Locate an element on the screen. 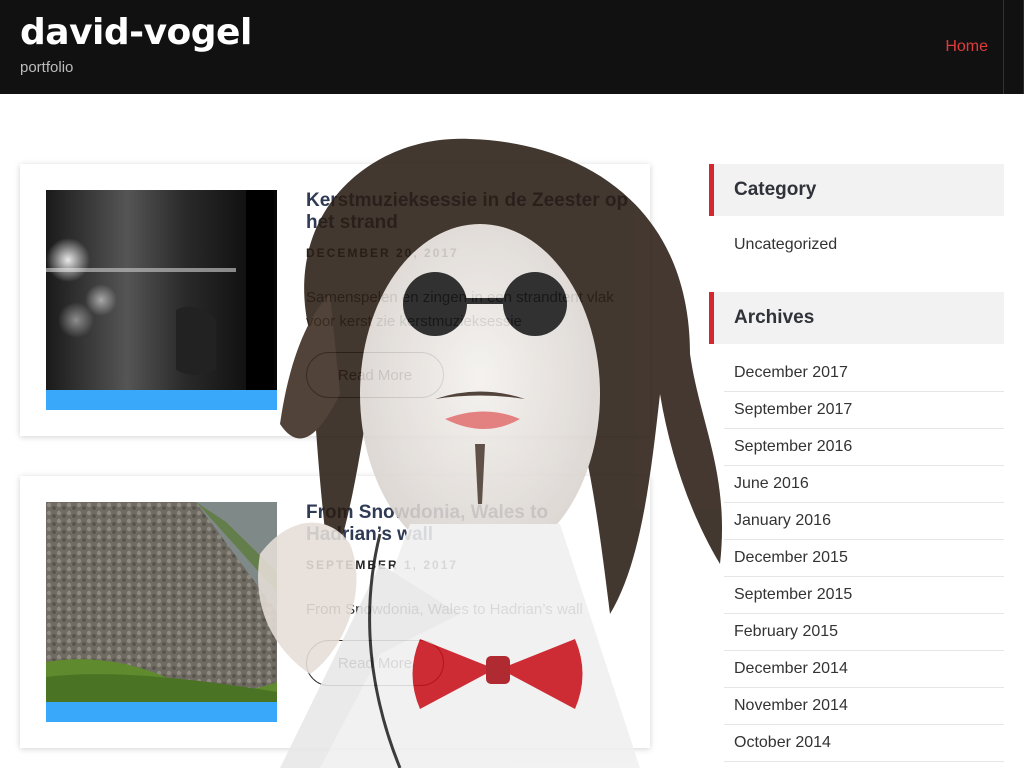 Image resolution: width=1024 pixels, height=768 pixels. archive-link: September 2016 is located at coordinates (864, 447).